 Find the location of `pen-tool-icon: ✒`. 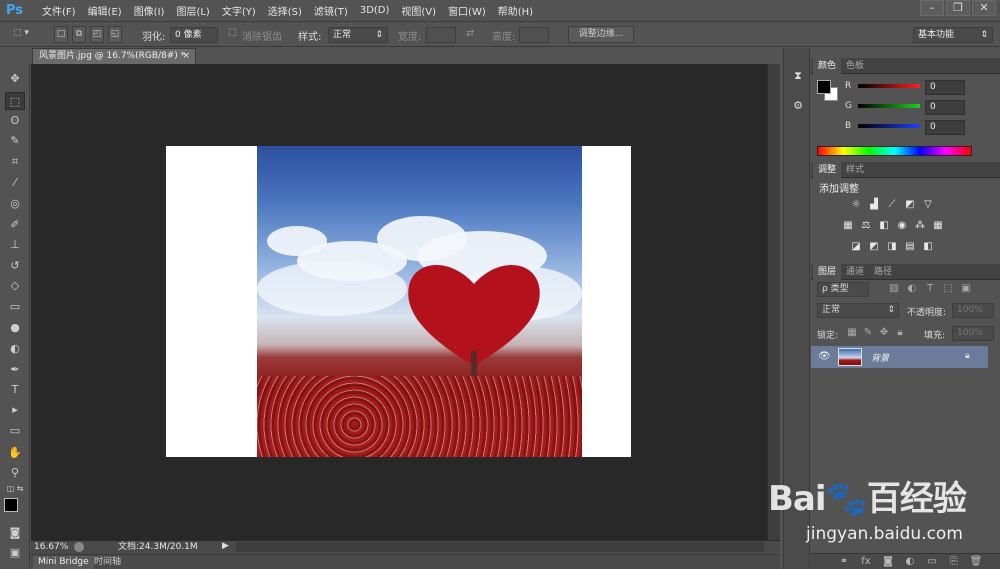

pen-tool-icon: ✒ is located at coordinates (15, 370).